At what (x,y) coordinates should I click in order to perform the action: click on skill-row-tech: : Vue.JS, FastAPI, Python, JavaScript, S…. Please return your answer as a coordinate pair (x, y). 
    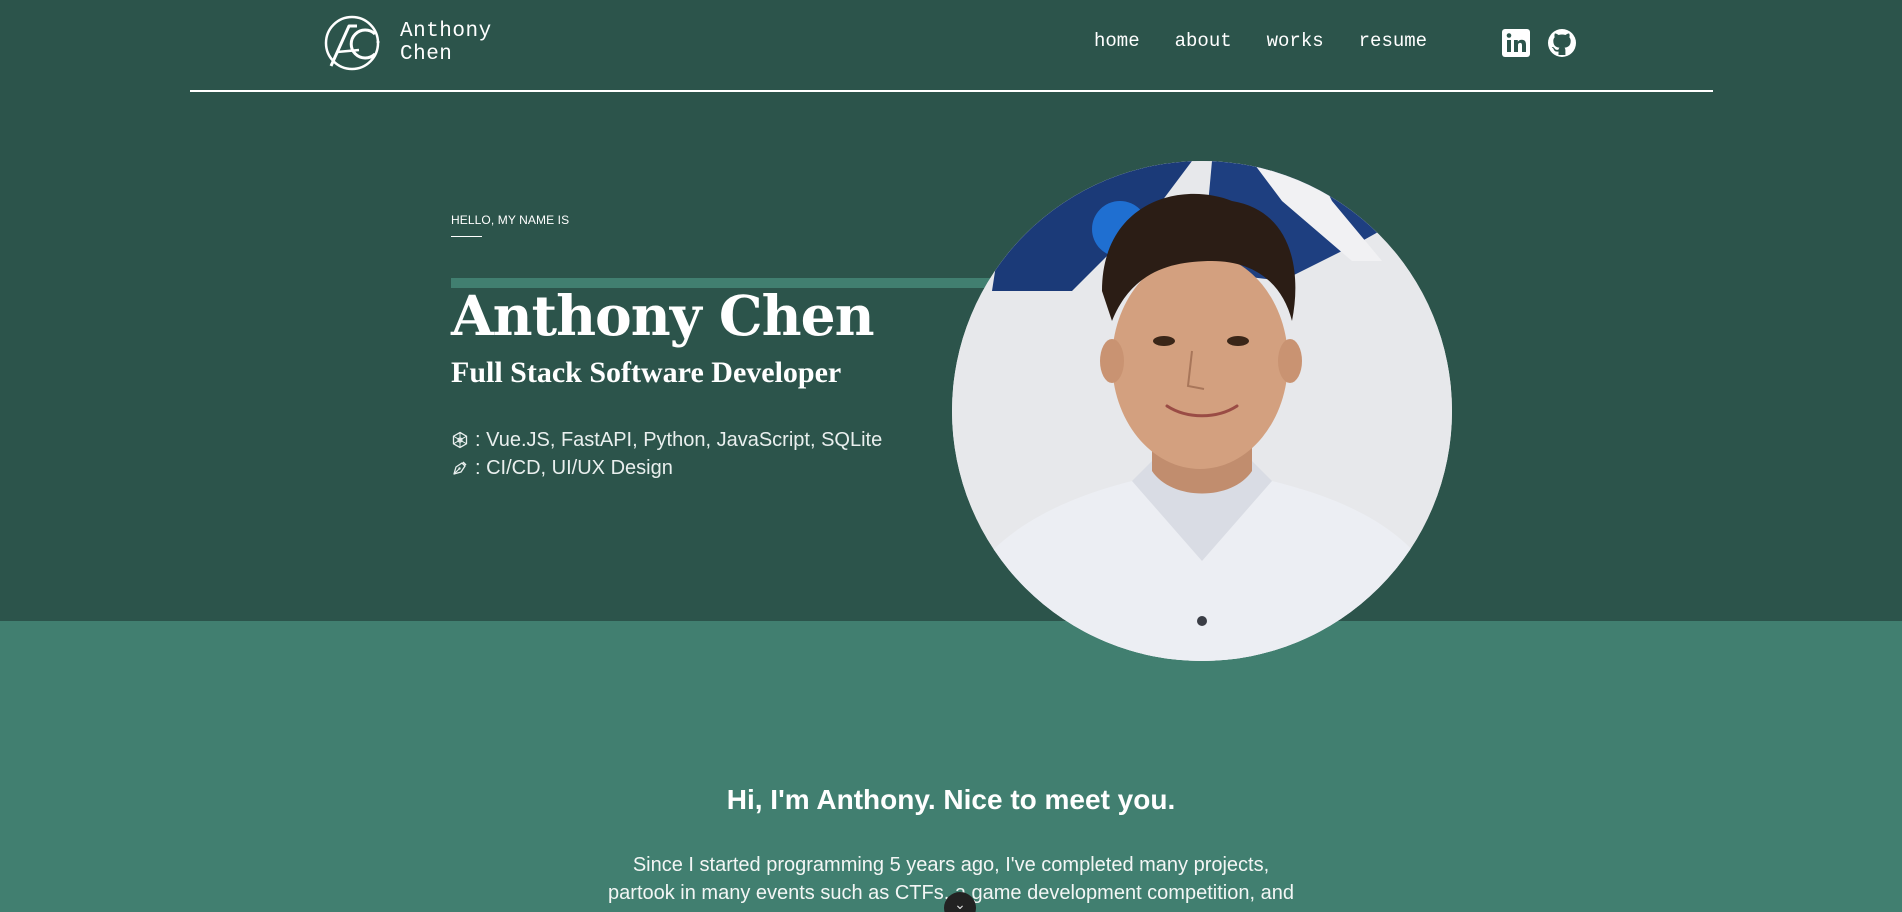
    Looking at the image, I should click on (666, 440).